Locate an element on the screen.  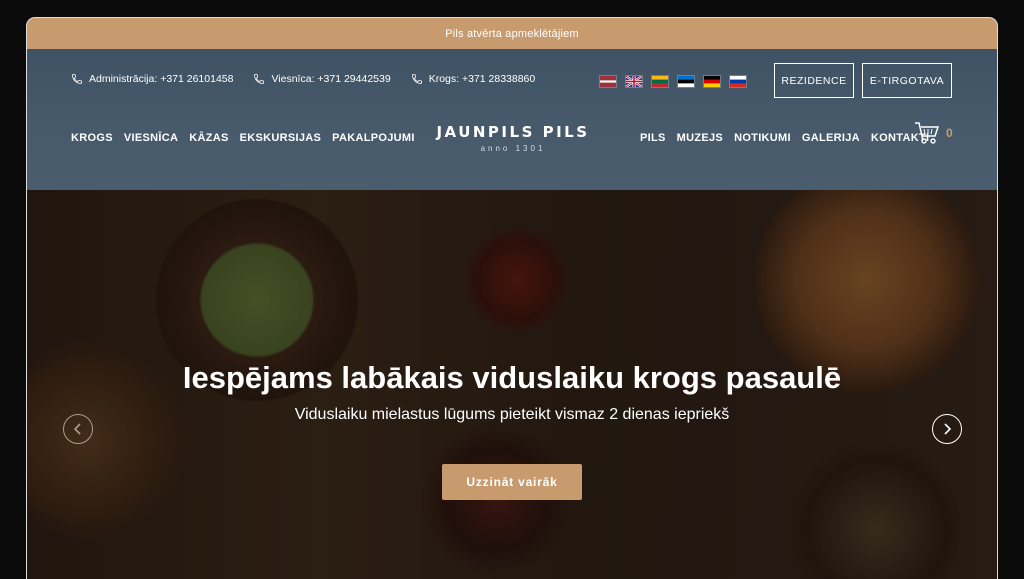
flag-russia-icon is located at coordinates (738, 81).